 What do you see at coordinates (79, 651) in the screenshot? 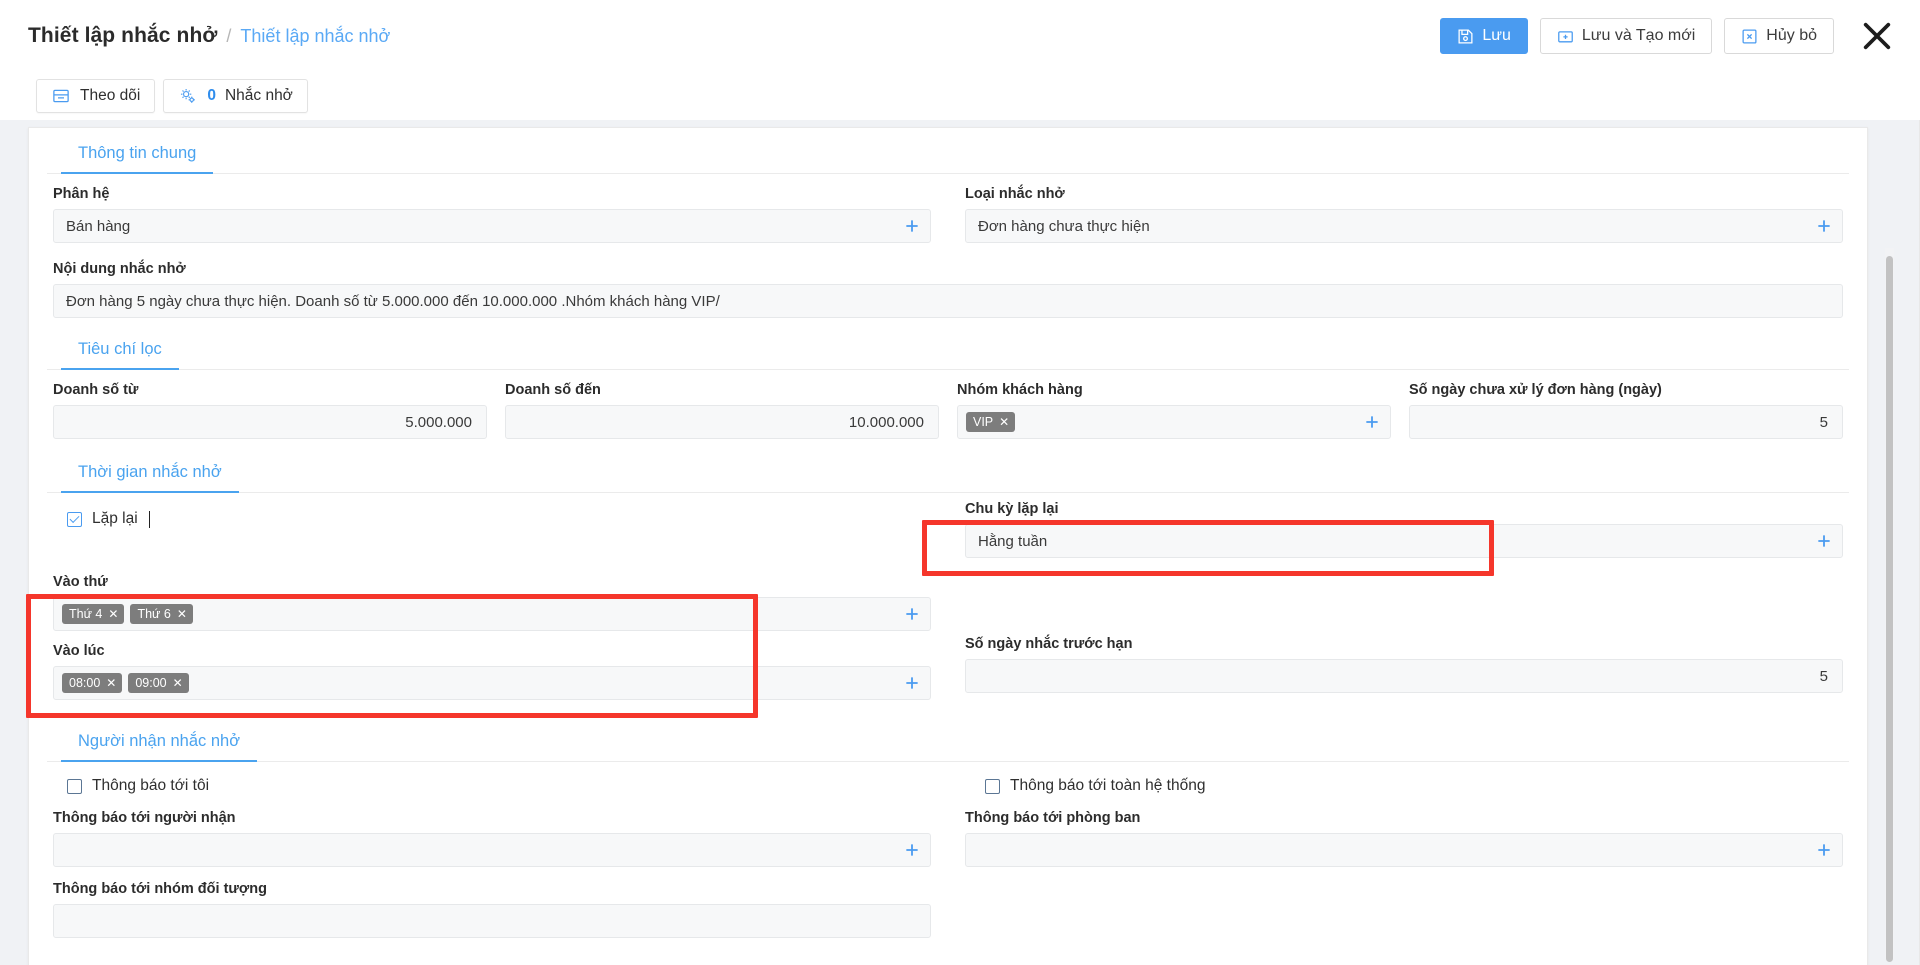
I see `label-vao-luc: Vào lúc` at bounding box center [79, 651].